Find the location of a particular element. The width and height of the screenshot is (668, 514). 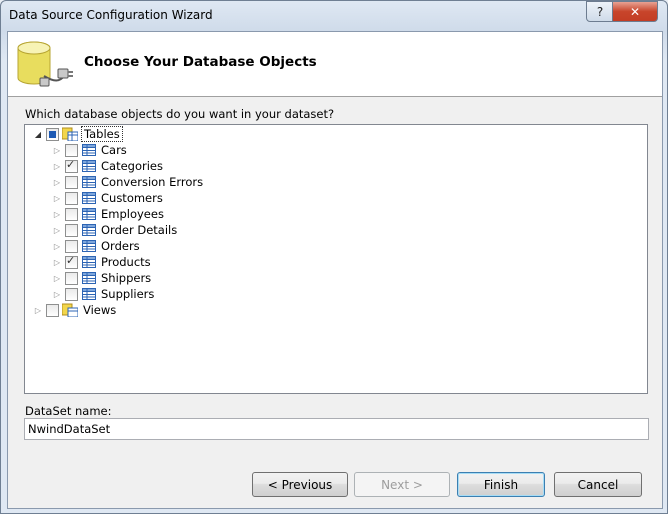

table-label: Order Details is located at coordinates (139, 230).